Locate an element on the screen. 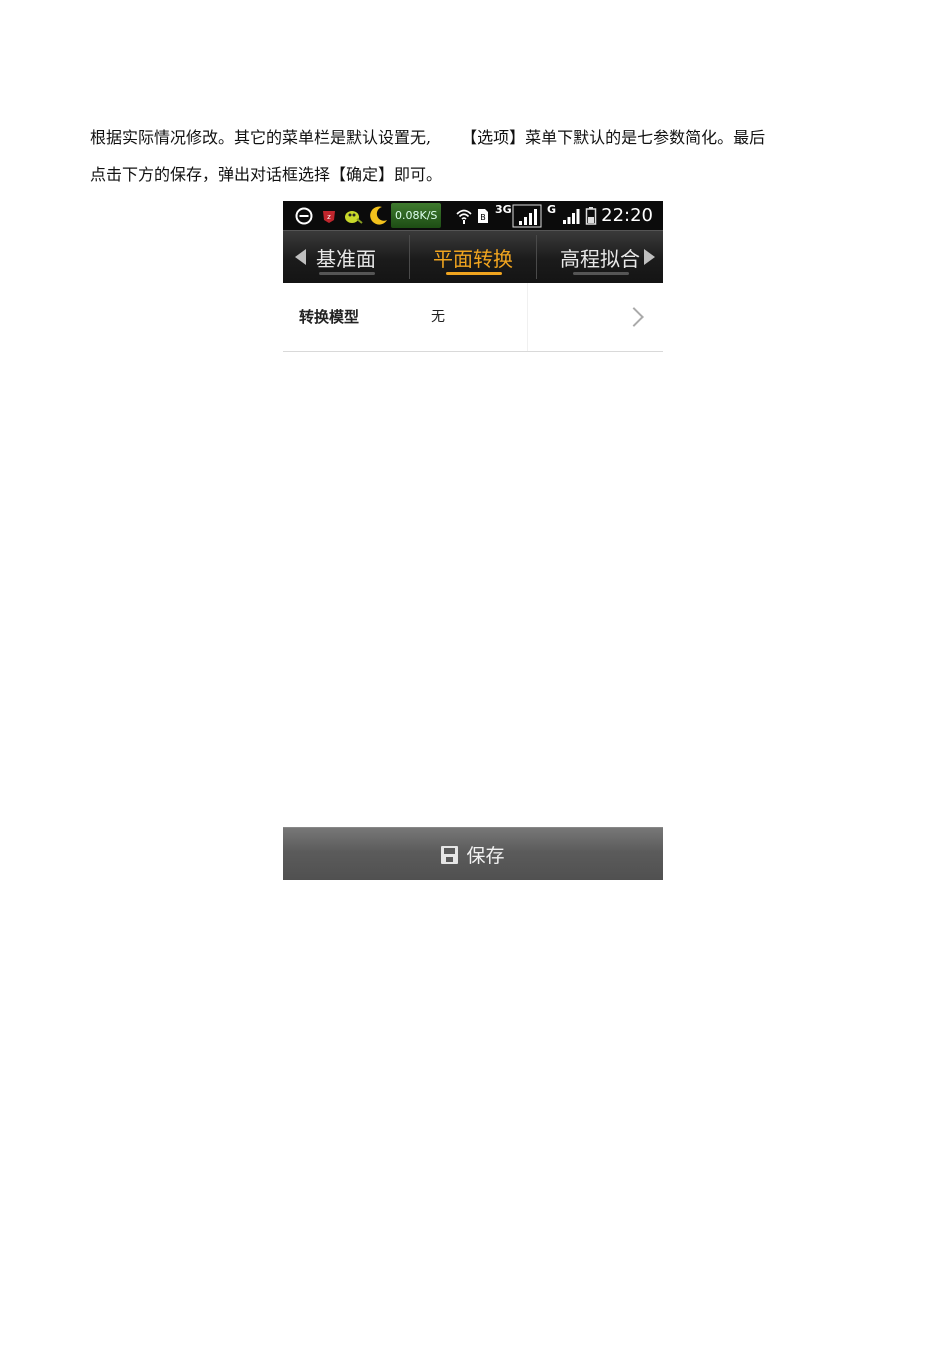 Image resolution: width=950 pixels, height=1345 pixels. wifi-icon is located at coordinates (464, 215).